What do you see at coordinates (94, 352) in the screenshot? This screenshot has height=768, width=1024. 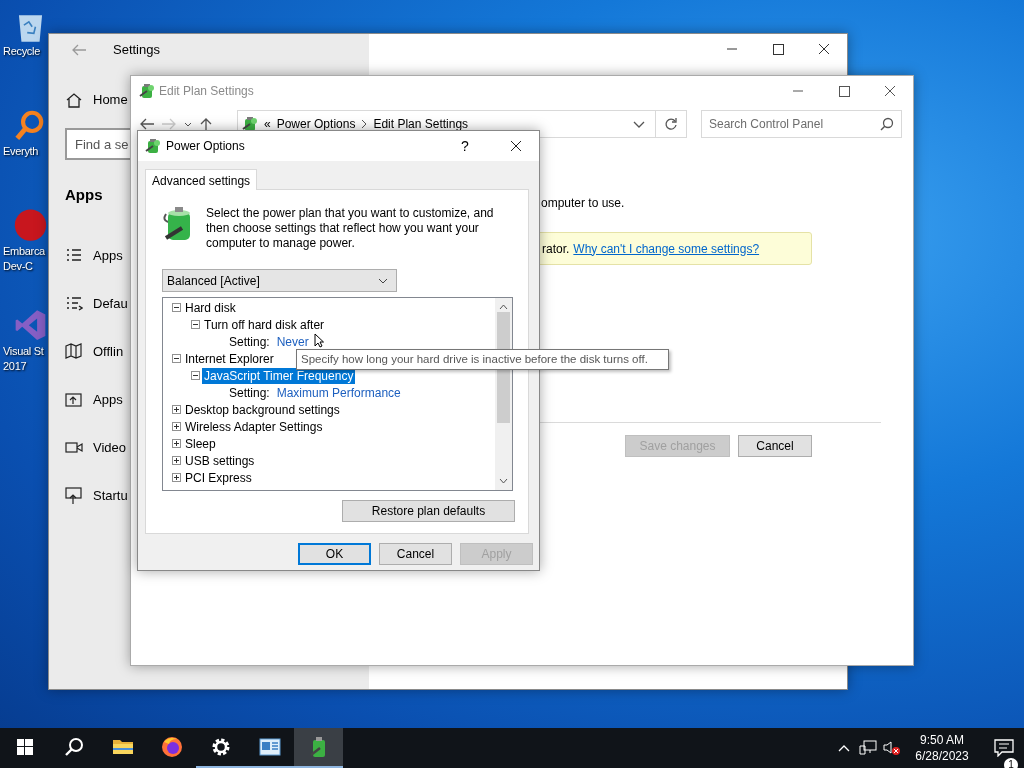 I see `nav-item: Offlin` at bounding box center [94, 352].